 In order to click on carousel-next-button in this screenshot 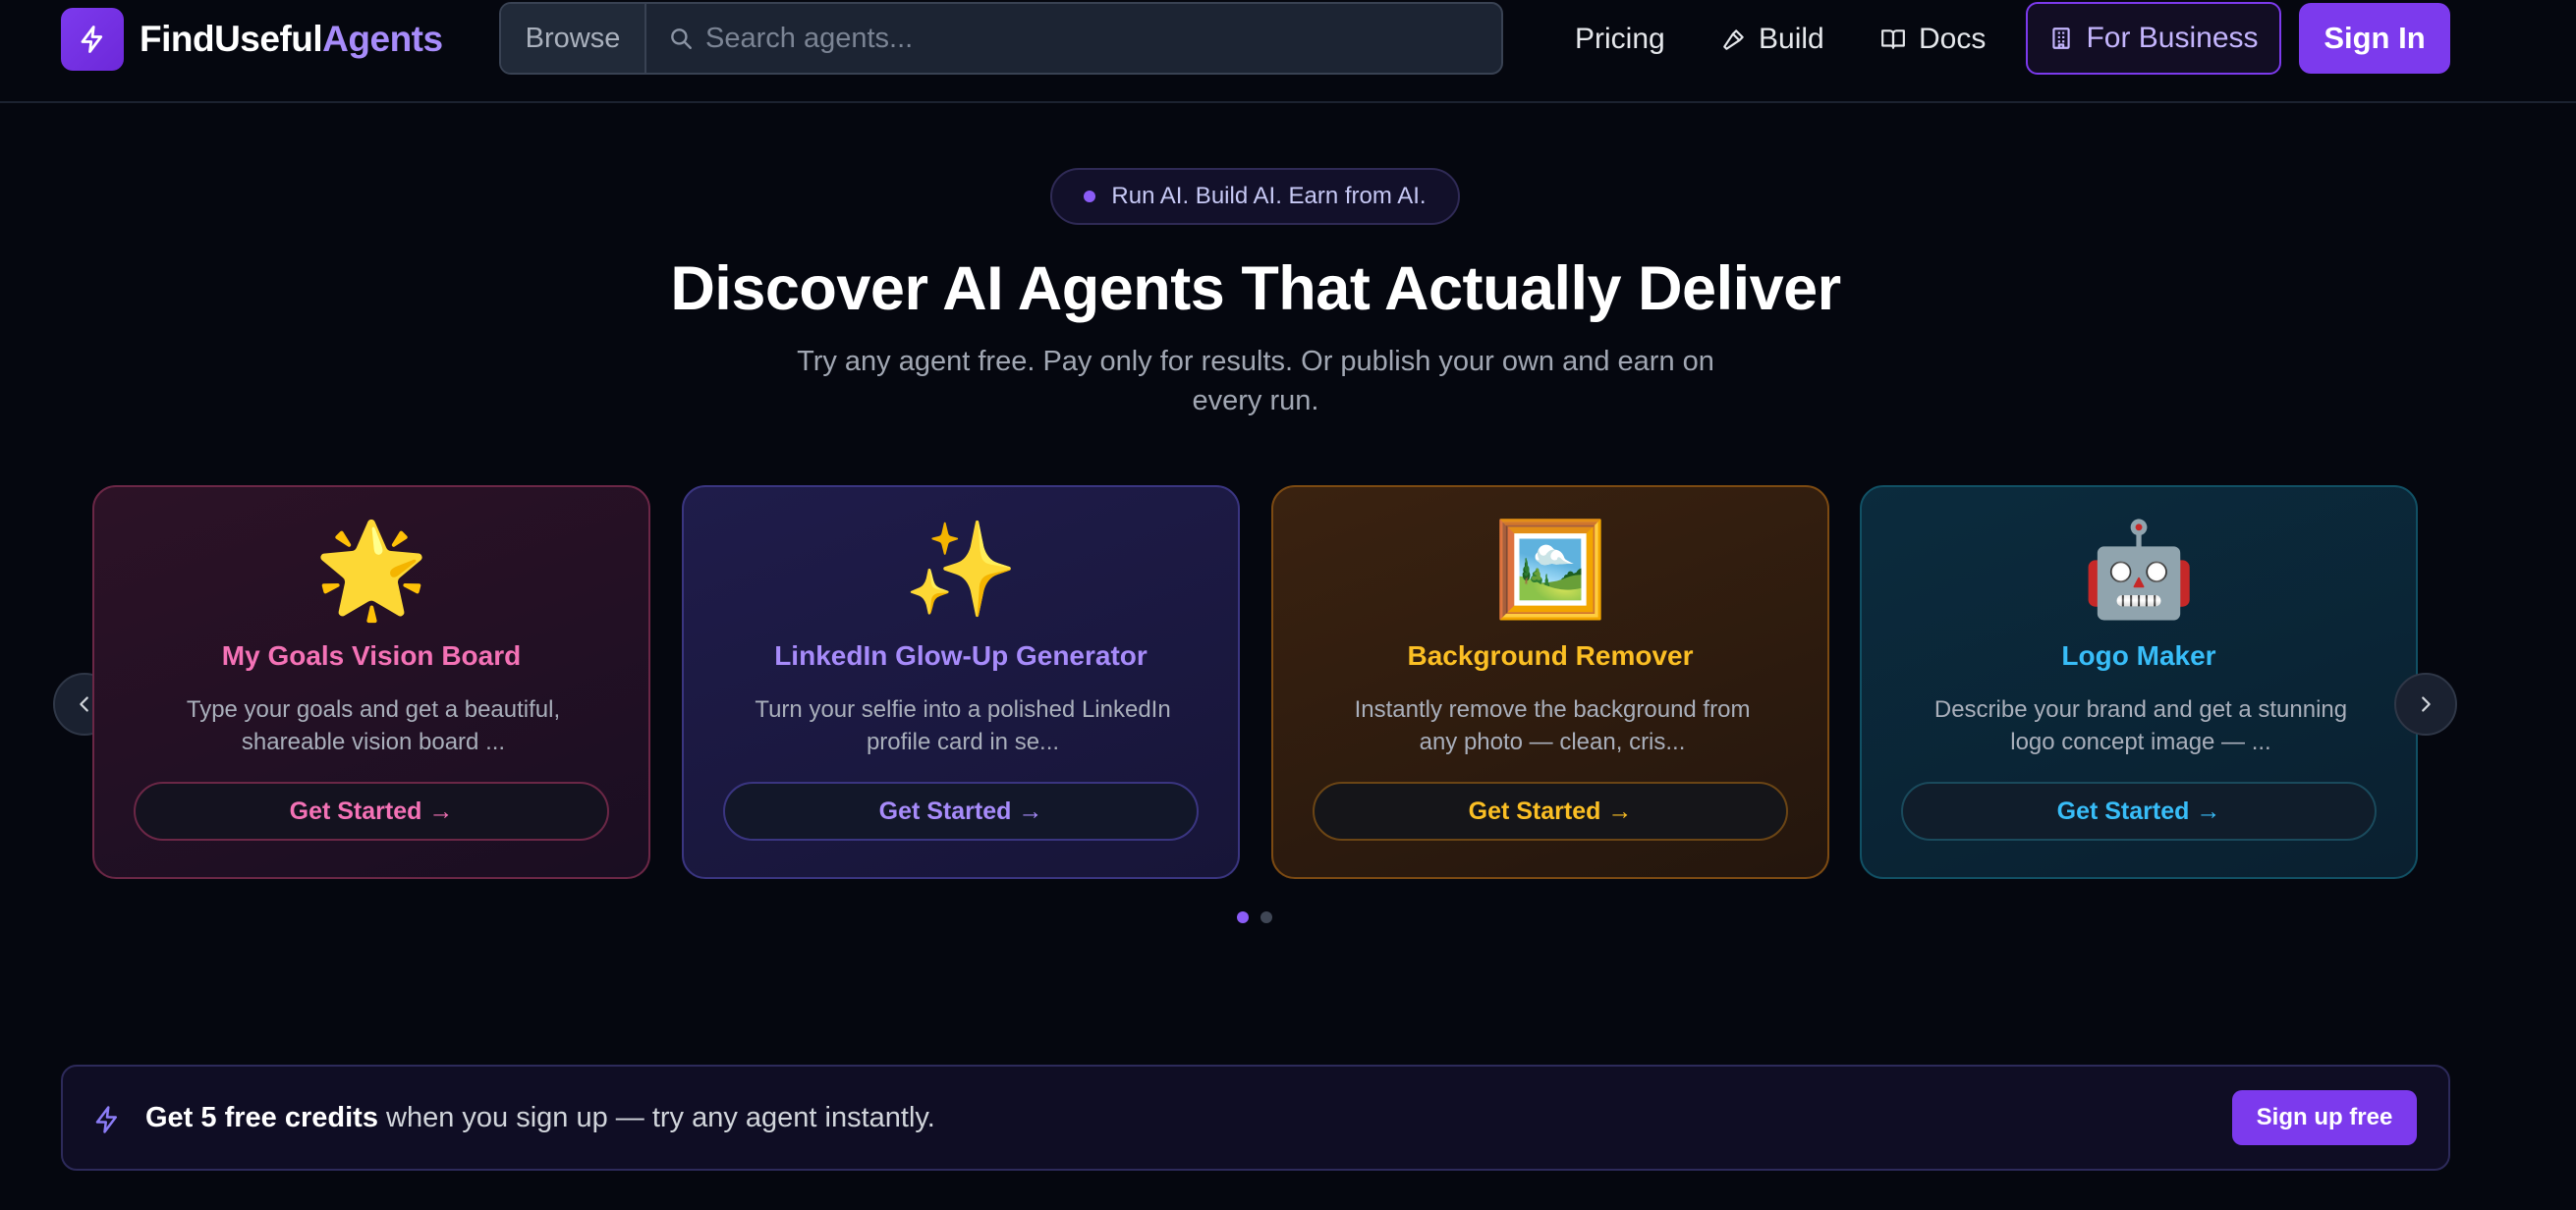, I will do `click(2425, 704)`.